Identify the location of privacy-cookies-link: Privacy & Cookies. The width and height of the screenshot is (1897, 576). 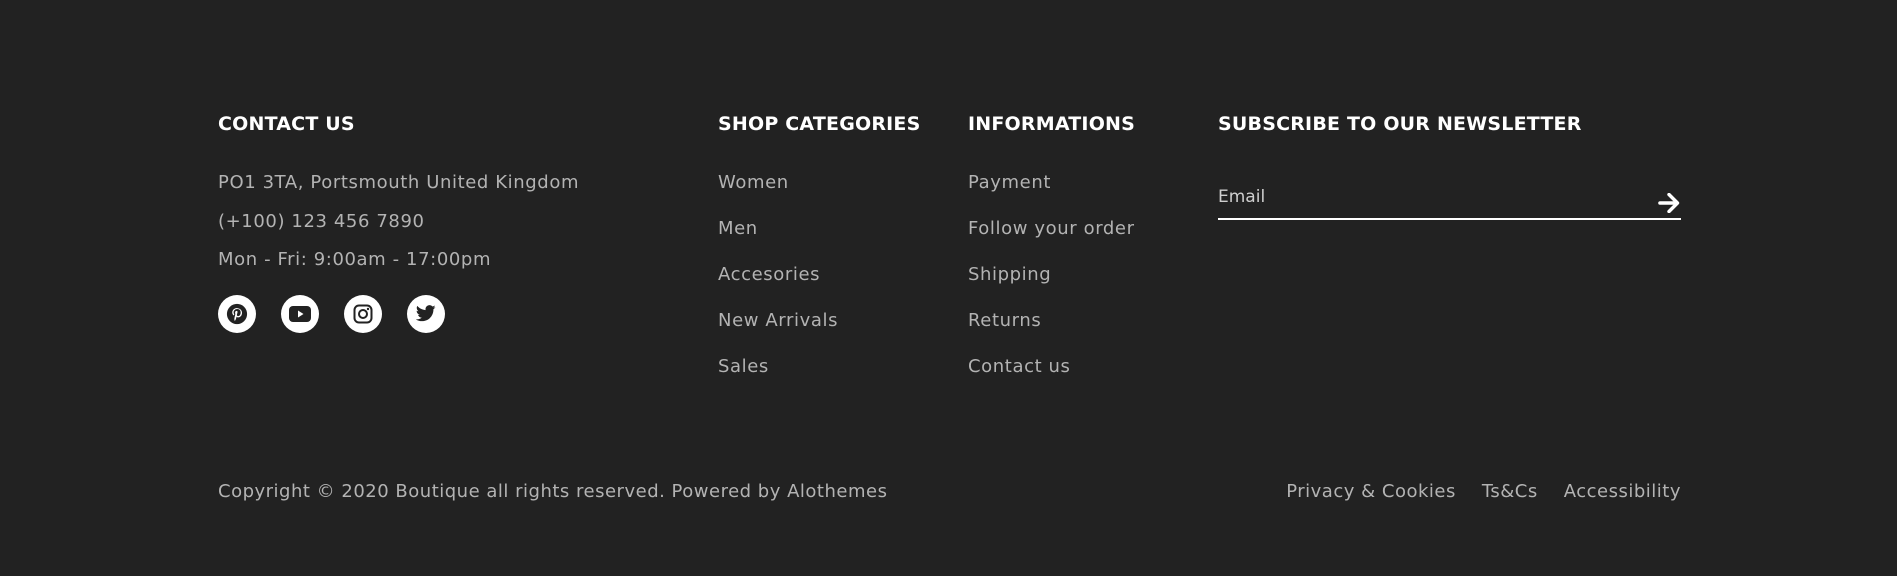
(1371, 492).